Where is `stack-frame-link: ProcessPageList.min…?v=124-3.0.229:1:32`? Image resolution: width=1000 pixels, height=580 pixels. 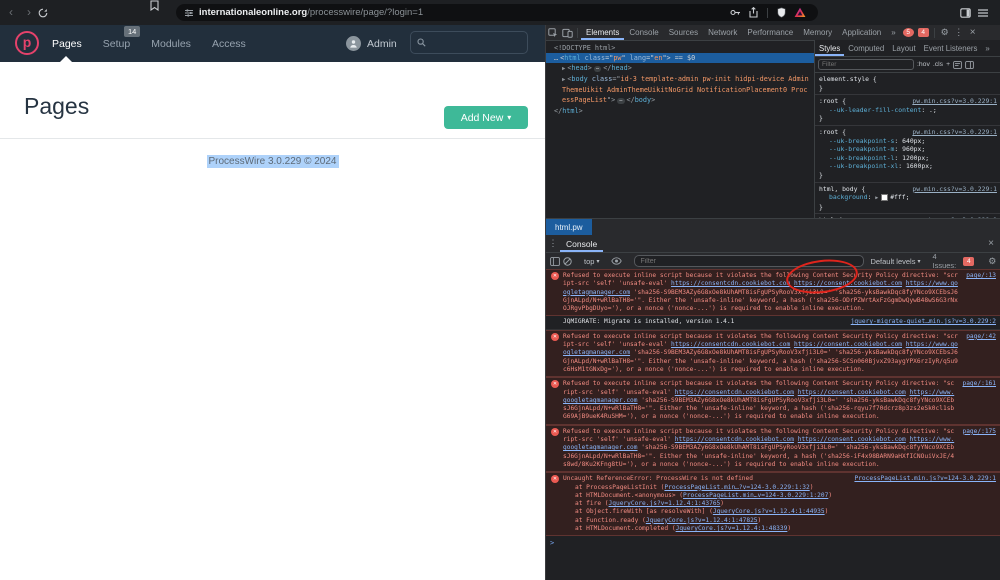
stack-frame-link: ProcessPageList.min…?v=124-3.0.229:1:32 is located at coordinates (736, 487).